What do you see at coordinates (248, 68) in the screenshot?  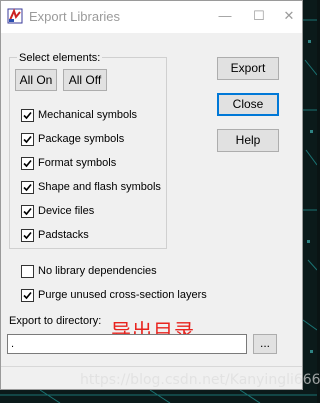 I see `export-button: Export` at bounding box center [248, 68].